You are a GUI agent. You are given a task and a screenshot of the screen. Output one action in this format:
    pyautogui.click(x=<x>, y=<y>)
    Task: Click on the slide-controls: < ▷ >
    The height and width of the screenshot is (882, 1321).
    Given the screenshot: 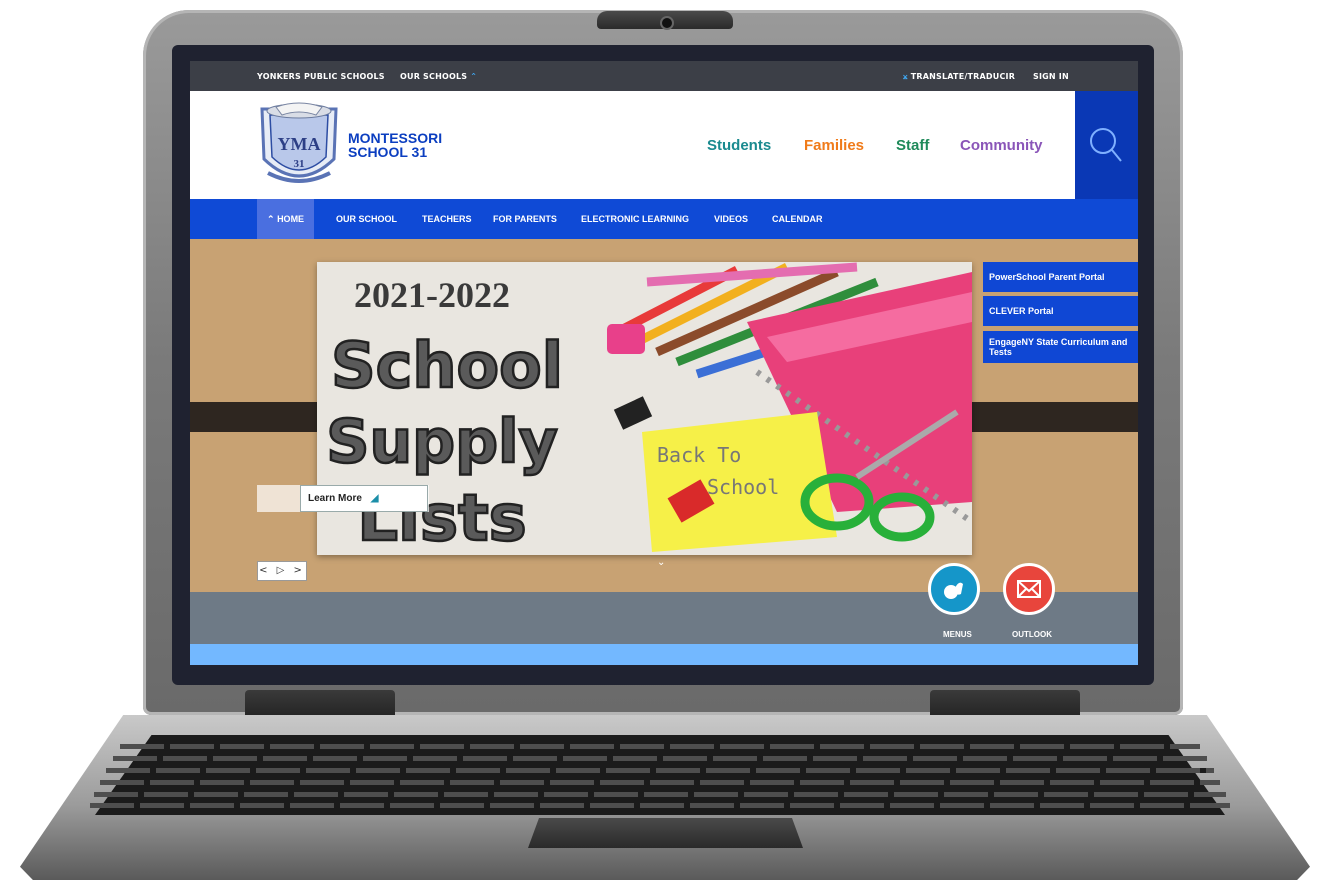 What is the action you would take?
    pyautogui.click(x=282, y=571)
    